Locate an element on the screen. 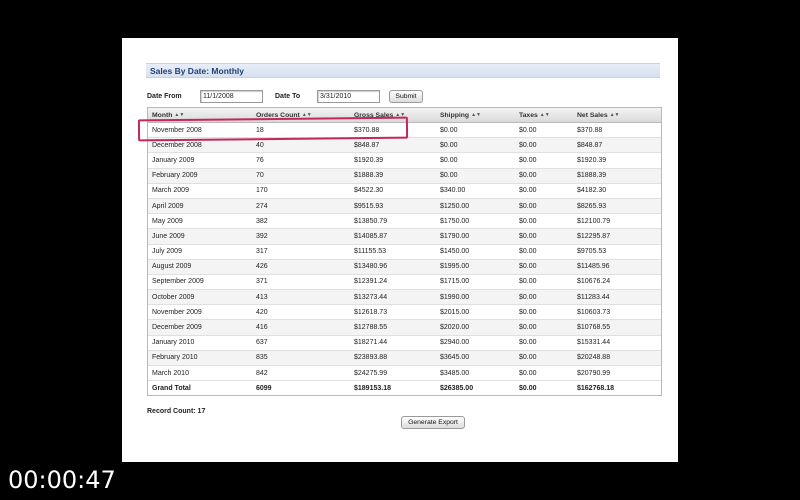 This screenshot has width=800, height=500. table-cell: 70 is located at coordinates (301, 176).